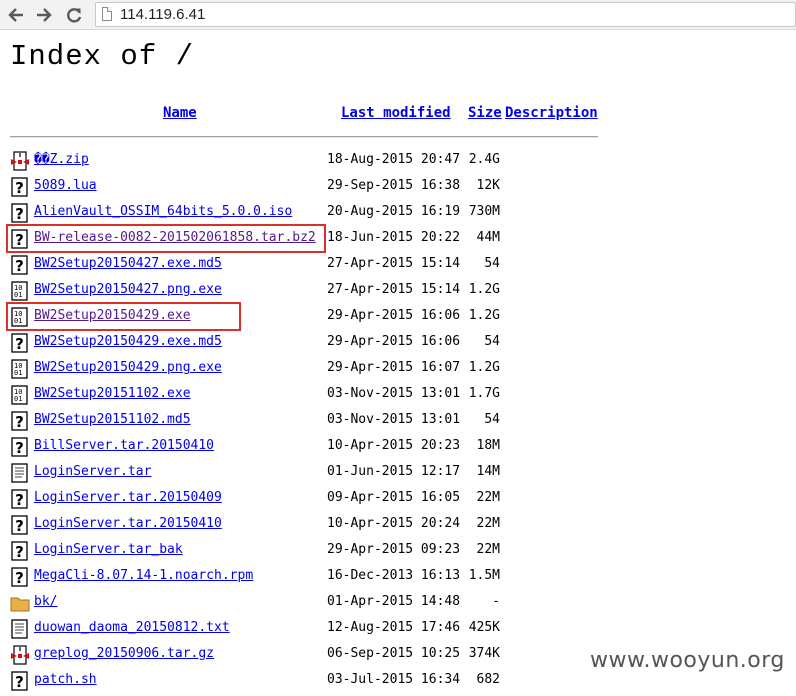 The height and width of the screenshot is (696, 796). I want to click on file-row: bk/01-Apr-2015 14:48 -, so click(305, 603).